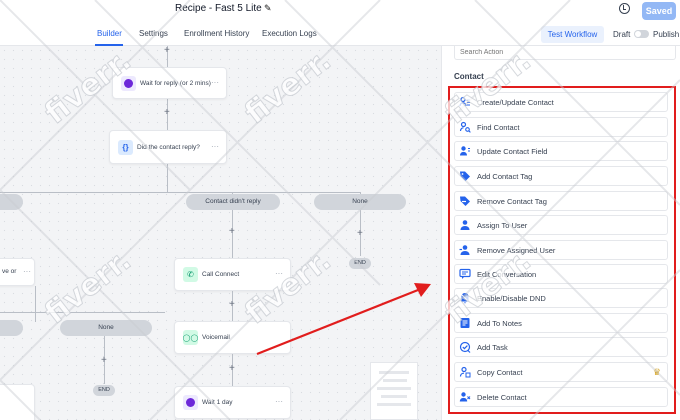 The image size is (680, 420). Describe the element at coordinates (190, 337) in the screenshot. I see `voicemail-icon: ◯◯` at that location.